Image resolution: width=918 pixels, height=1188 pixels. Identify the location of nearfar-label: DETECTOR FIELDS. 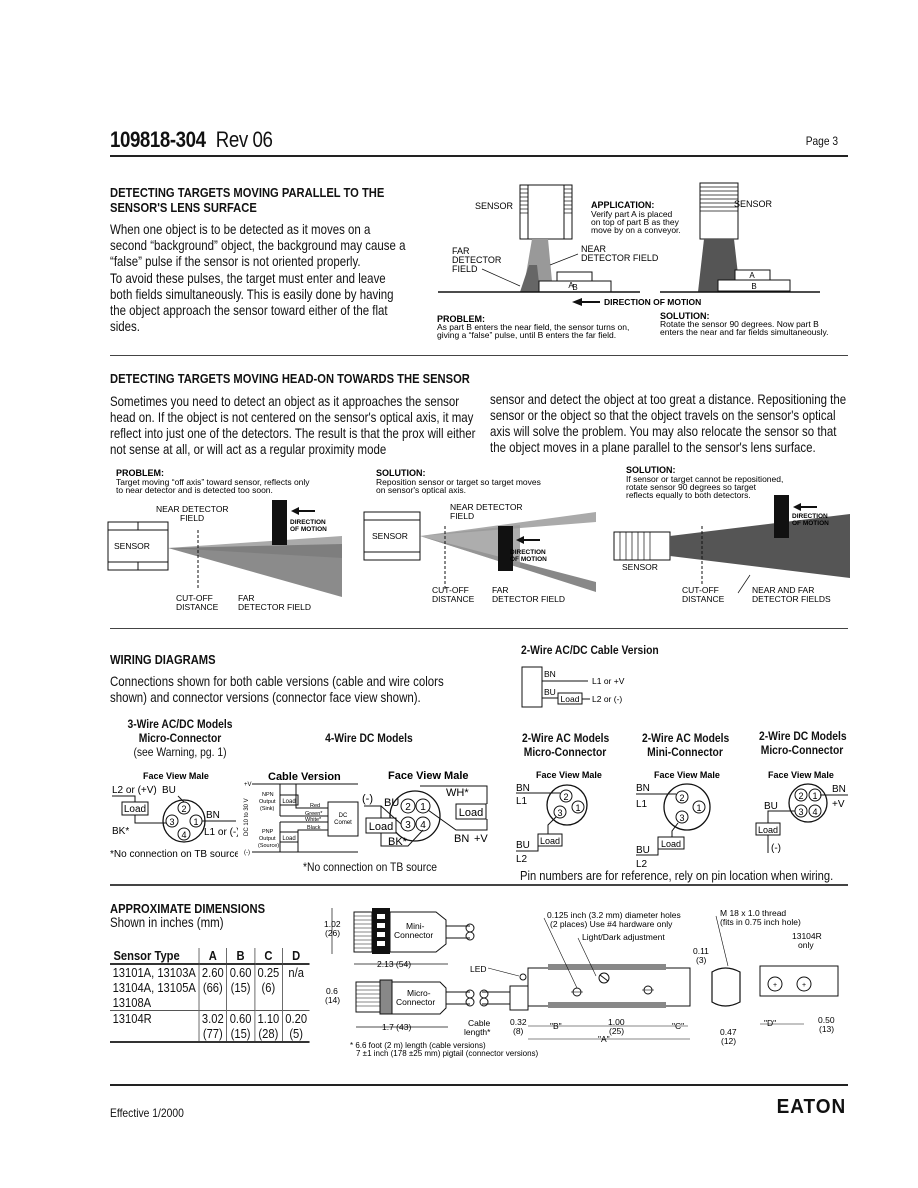
(791, 599).